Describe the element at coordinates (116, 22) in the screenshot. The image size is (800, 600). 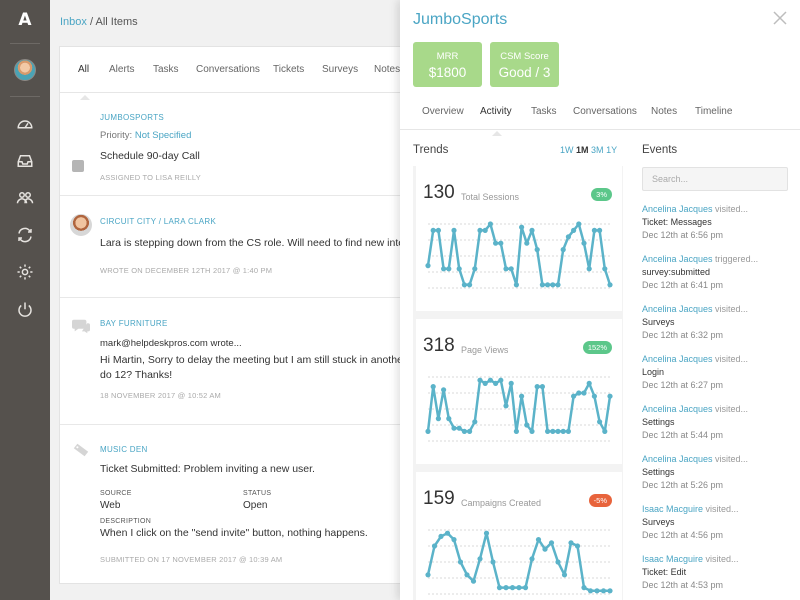
I see `breadcrumb-current: All Items` at that location.